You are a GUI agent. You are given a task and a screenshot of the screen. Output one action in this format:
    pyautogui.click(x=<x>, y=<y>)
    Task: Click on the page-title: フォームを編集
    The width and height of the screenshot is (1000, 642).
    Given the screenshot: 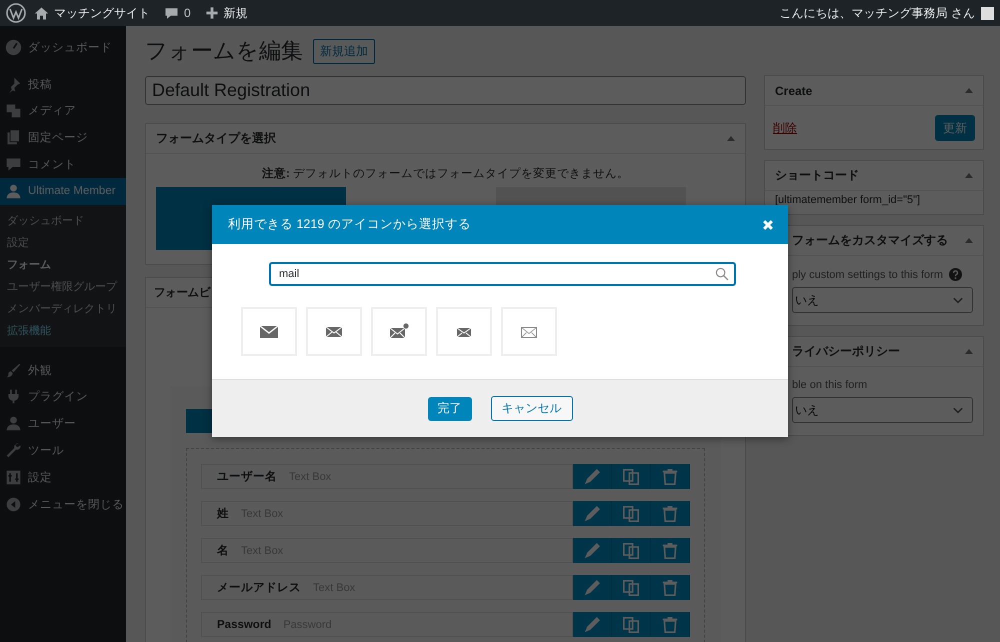 What is the action you would take?
    pyautogui.click(x=224, y=51)
    